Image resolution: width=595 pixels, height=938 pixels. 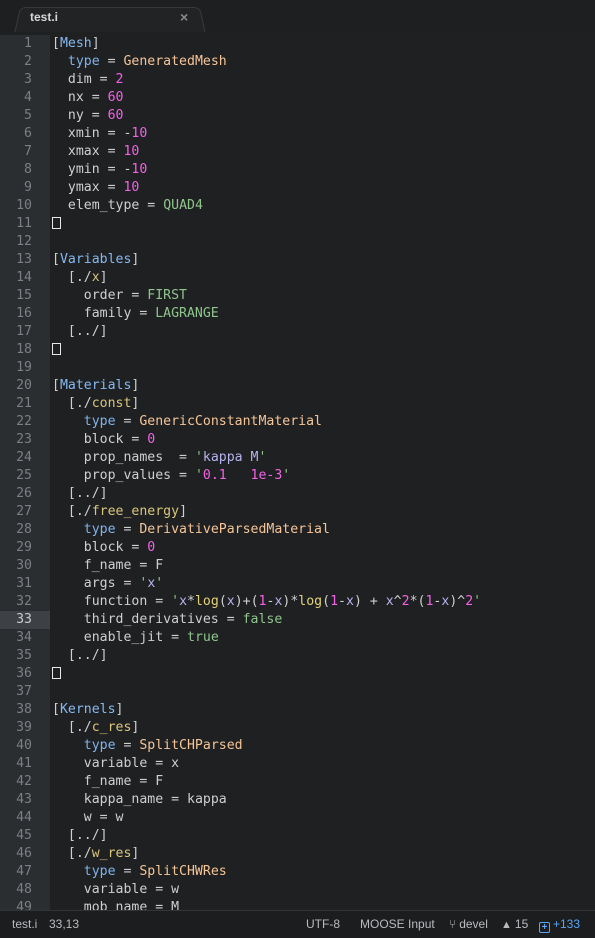 I want to click on tab-title: test.i, so click(x=44, y=17).